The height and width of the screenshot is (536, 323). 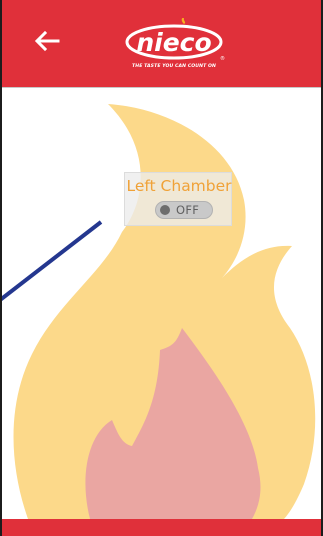 What do you see at coordinates (1, 268) in the screenshot?
I see `screen-edge-left` at bounding box center [1, 268].